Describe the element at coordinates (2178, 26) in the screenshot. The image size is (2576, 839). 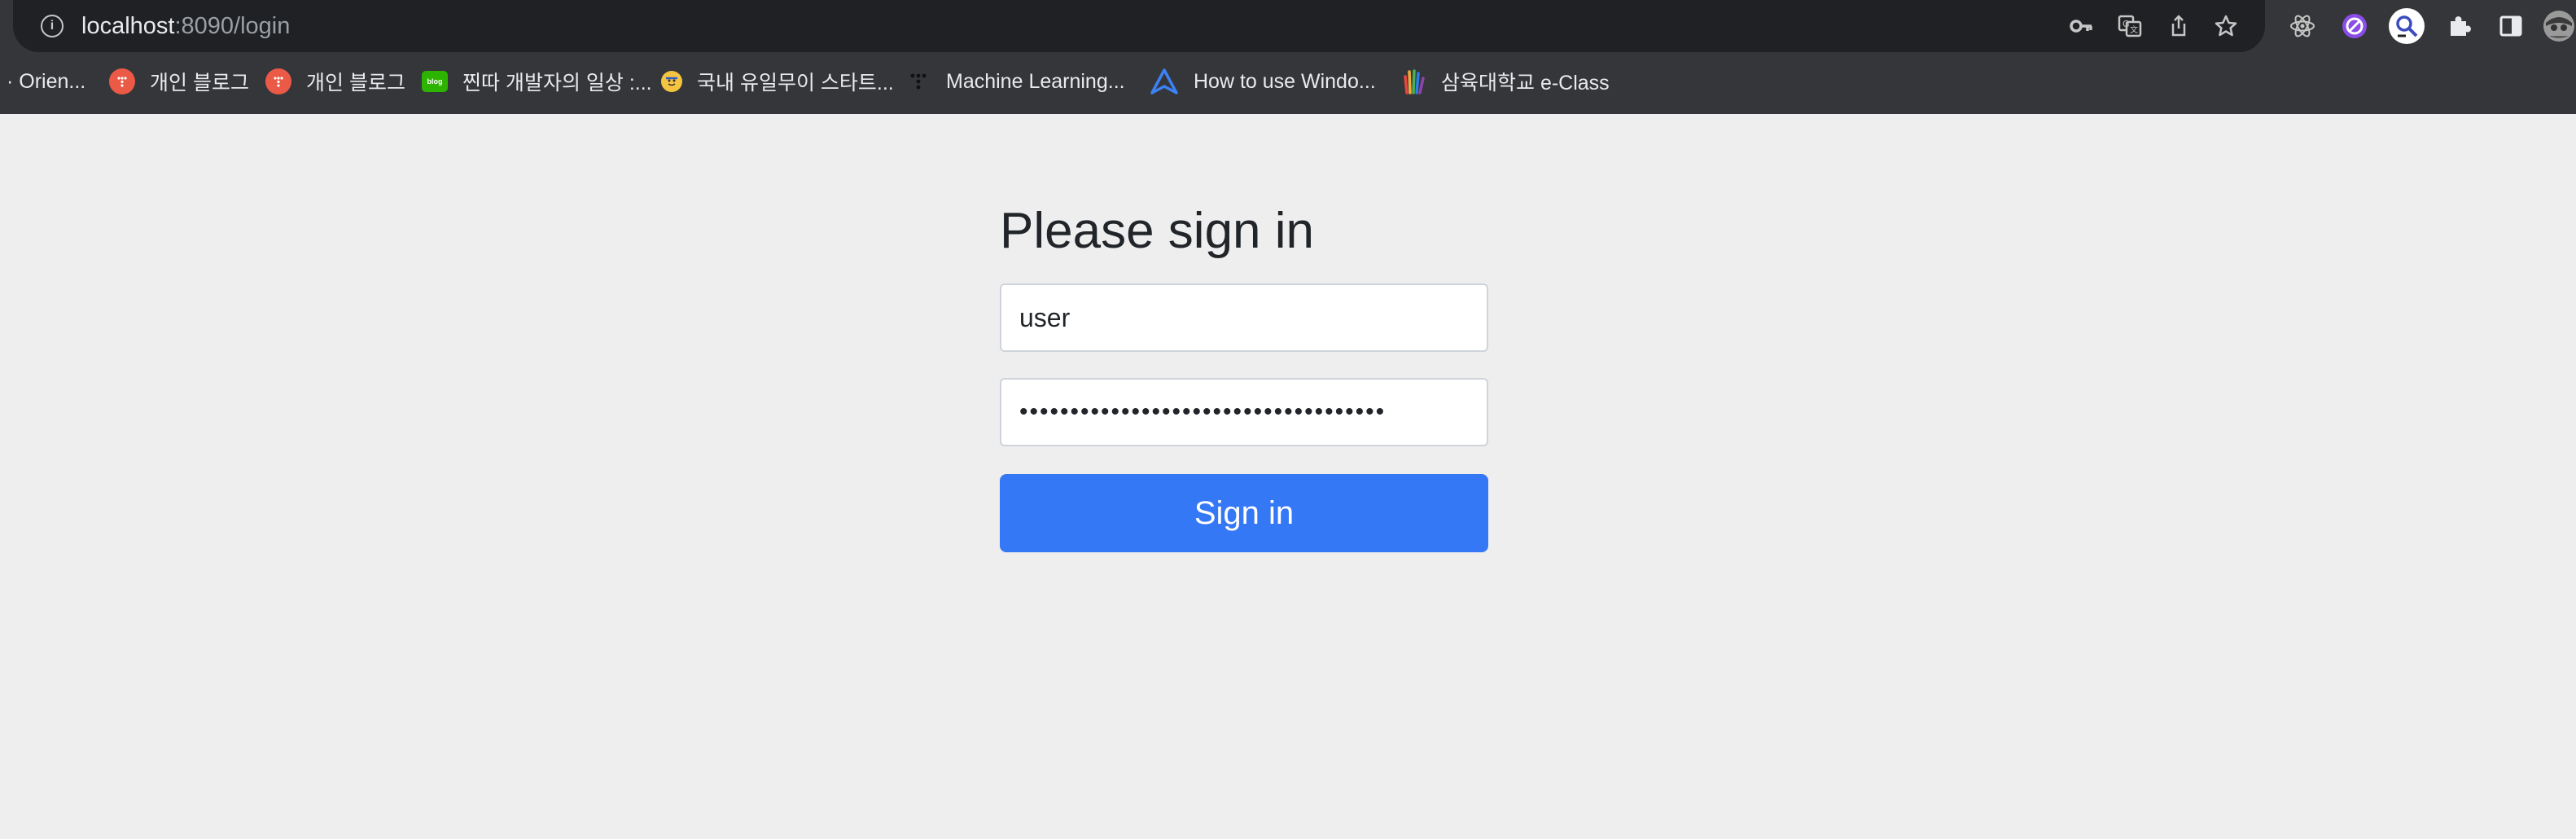
I see `share-icon` at that location.